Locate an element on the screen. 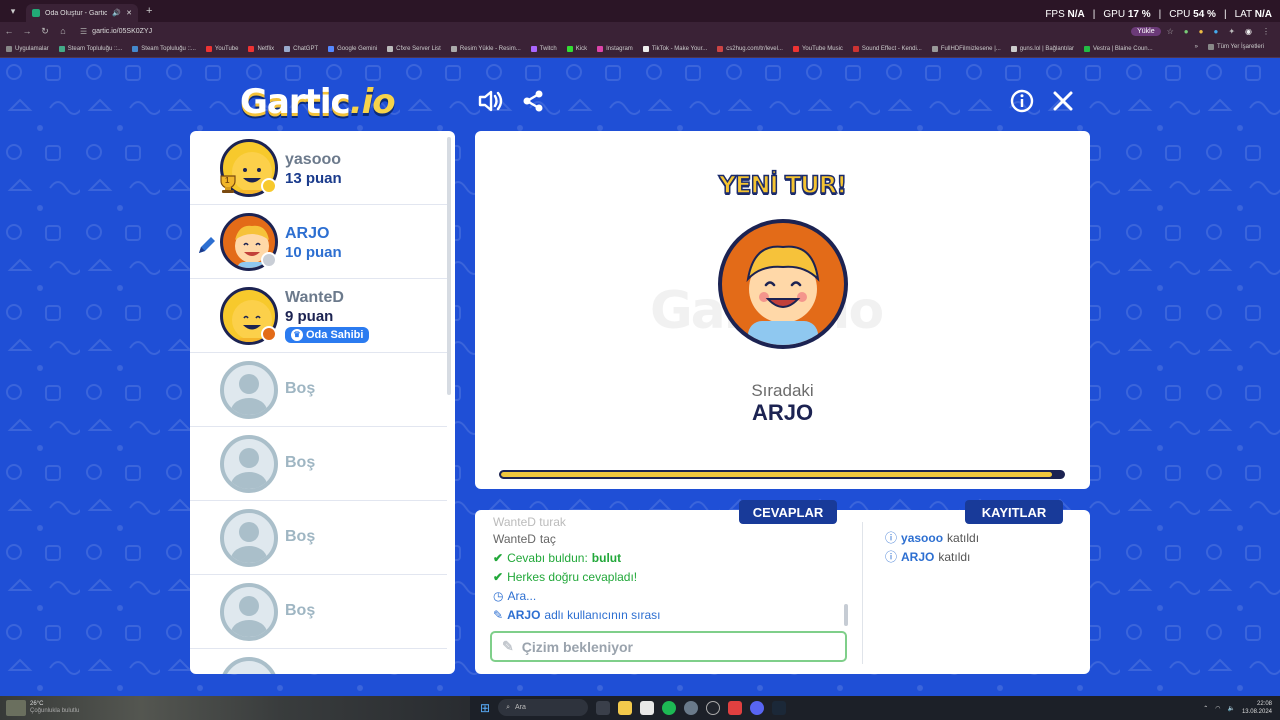 This screenshot has width=1280, height=720. player-score: 10 puan is located at coordinates (313, 252).